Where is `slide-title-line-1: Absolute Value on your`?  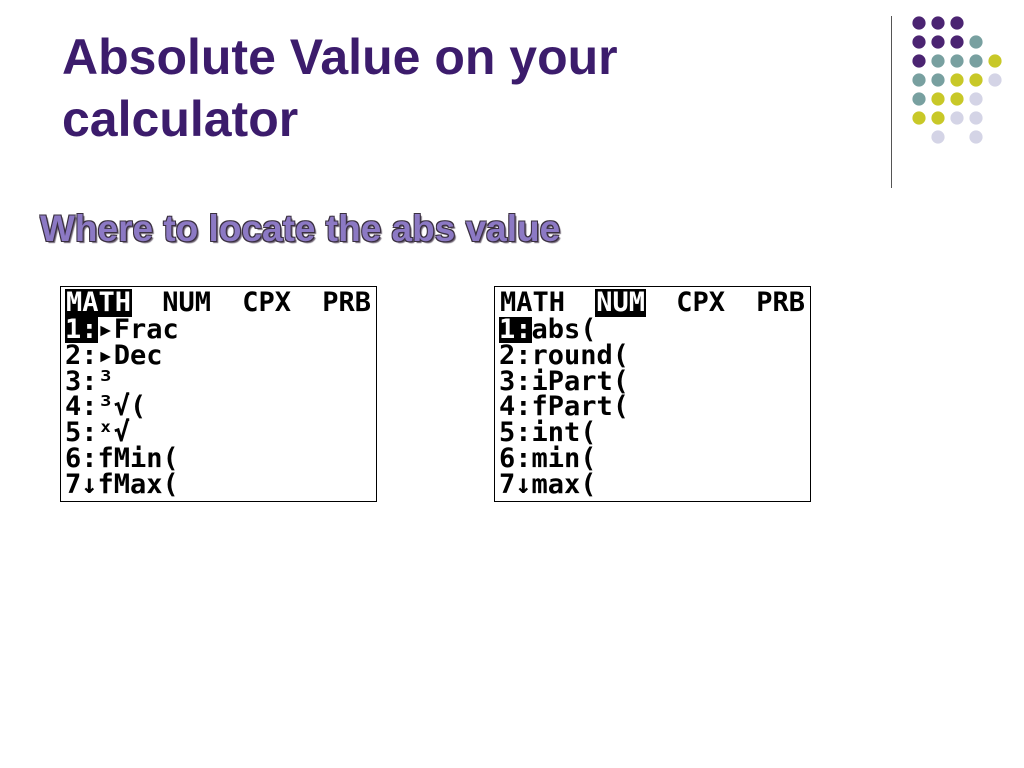
slide-title-line-1: Absolute Value on your is located at coordinates (340, 57).